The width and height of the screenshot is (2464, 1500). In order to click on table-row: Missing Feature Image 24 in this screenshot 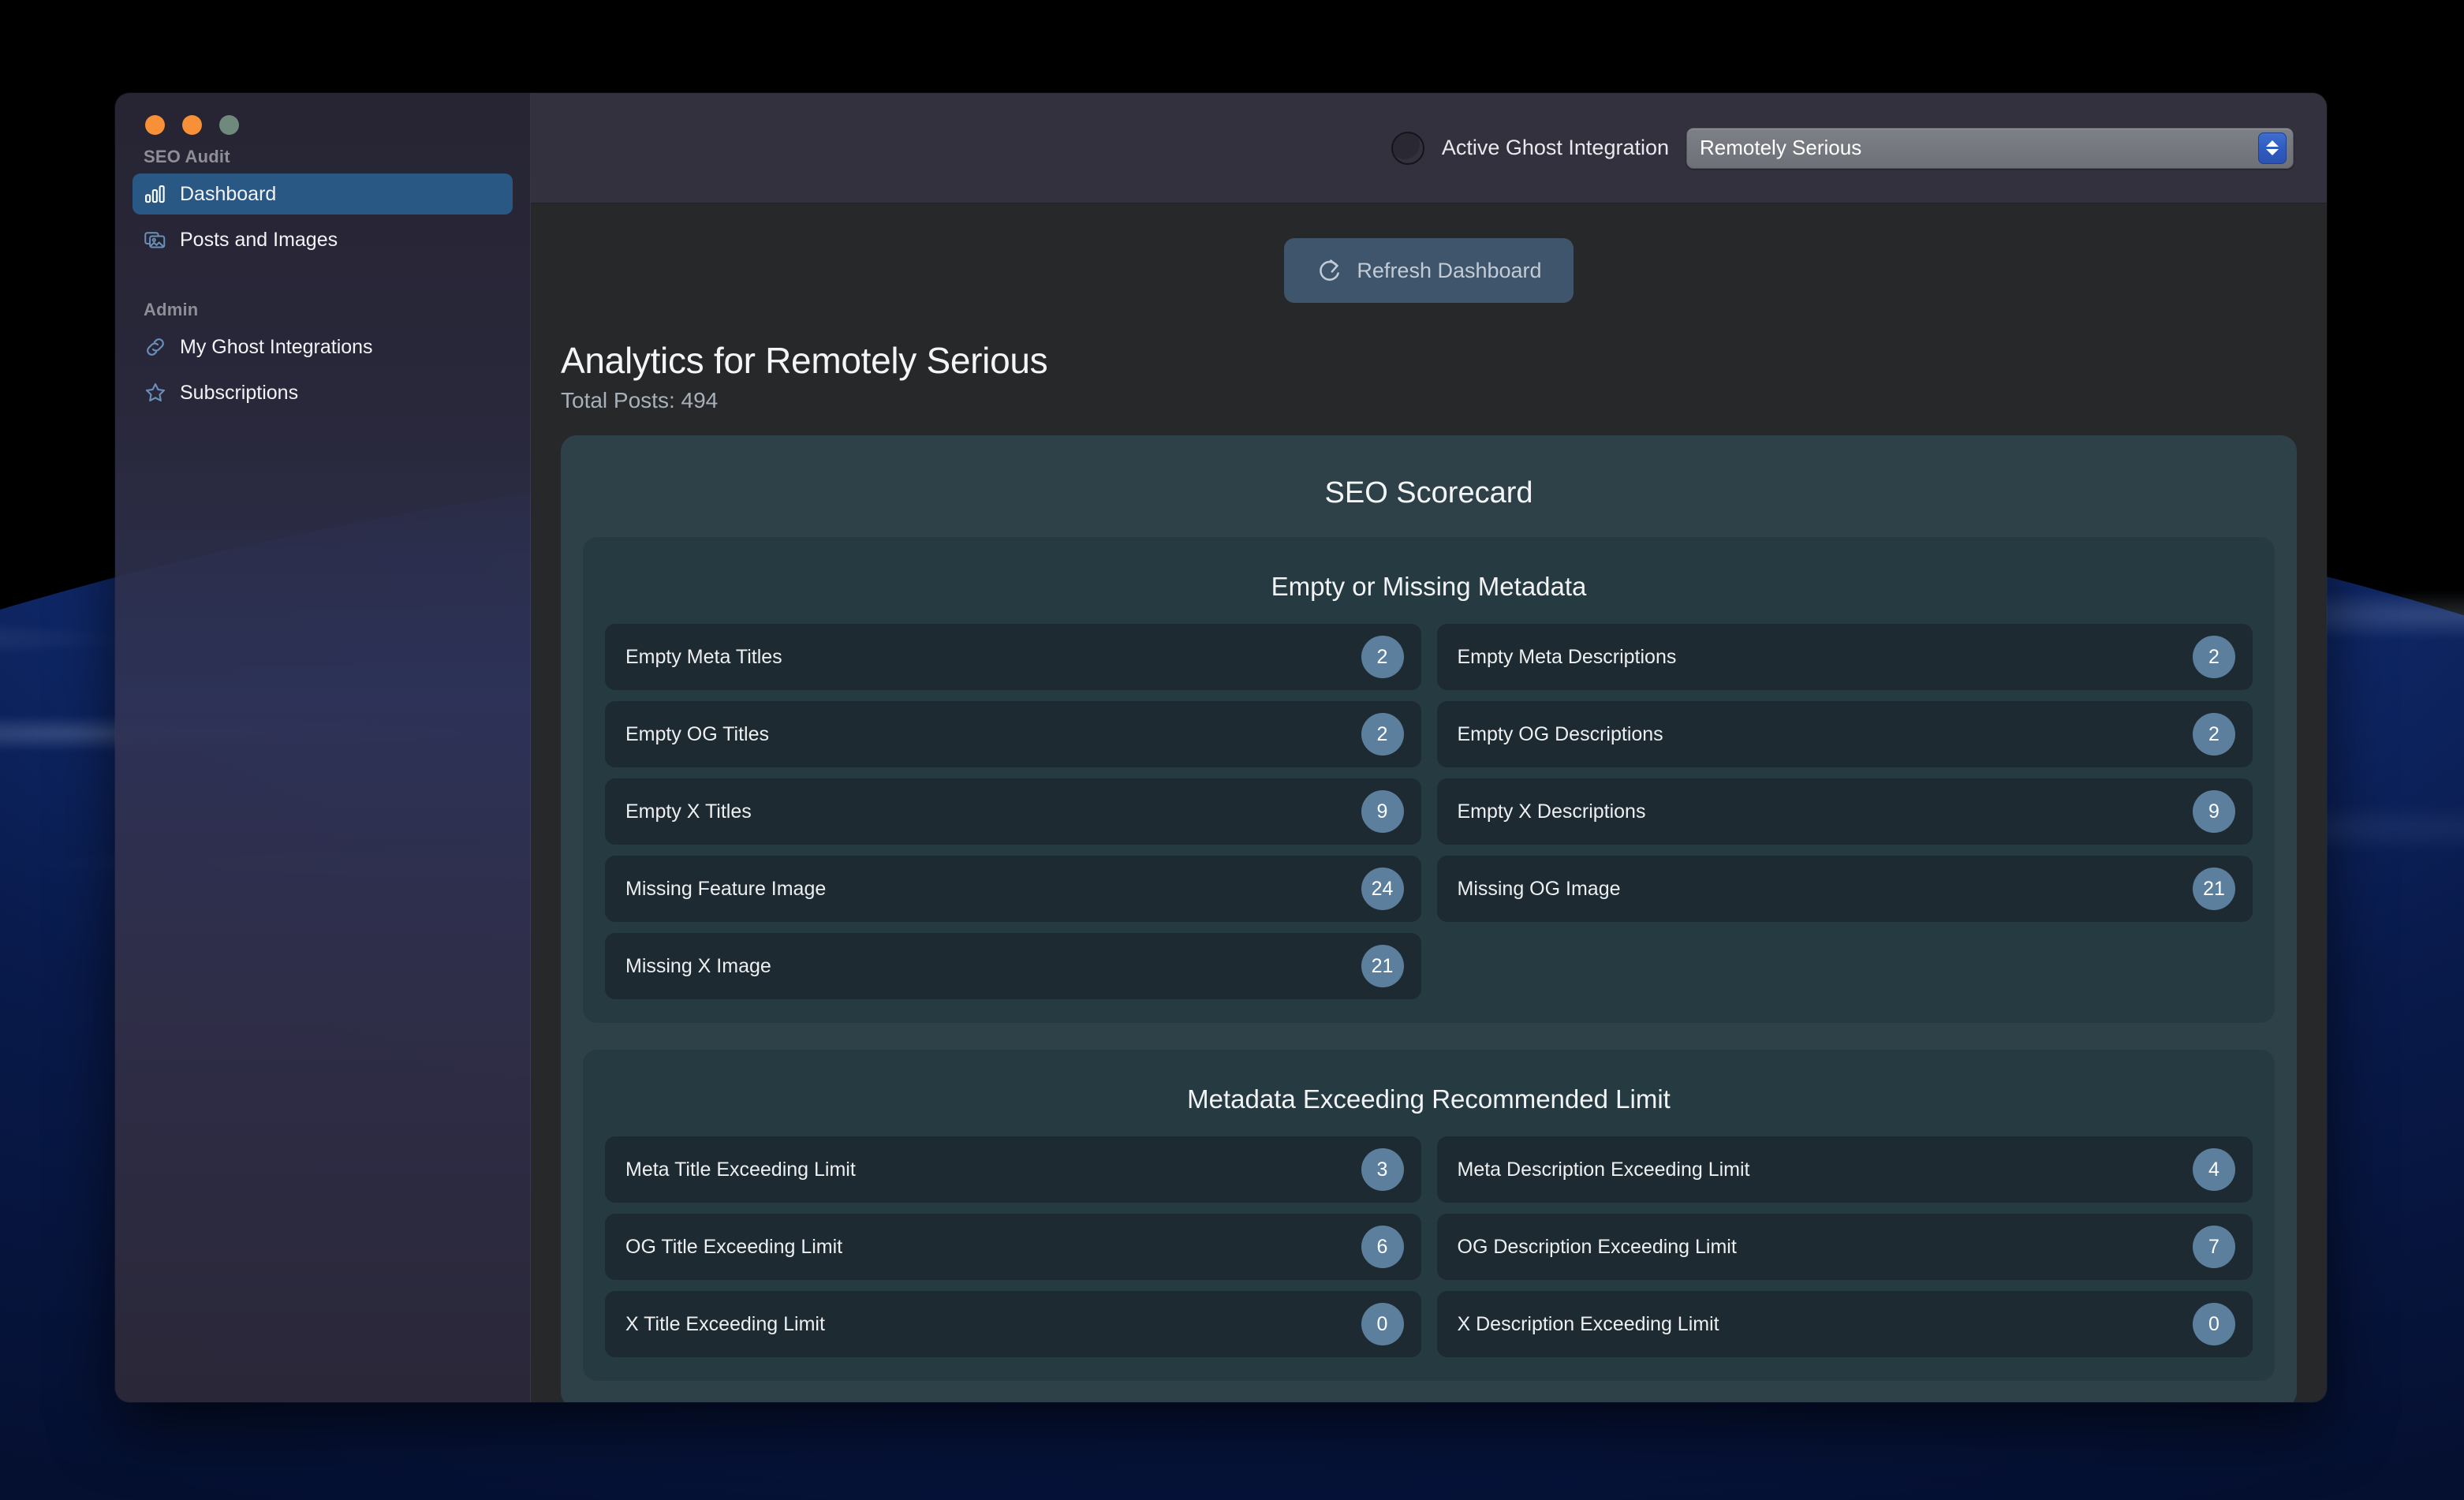, I will do `click(1013, 889)`.